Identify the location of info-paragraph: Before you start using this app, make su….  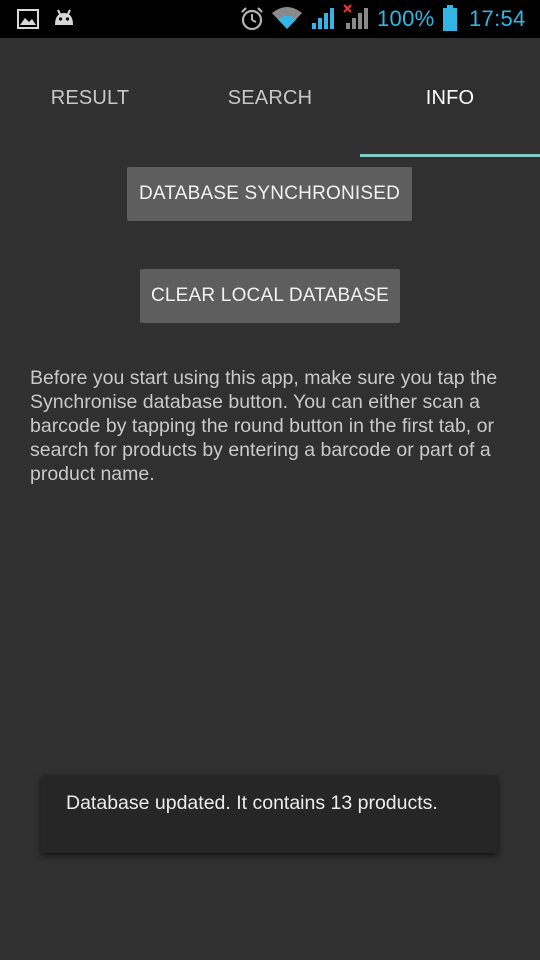
(264, 426).